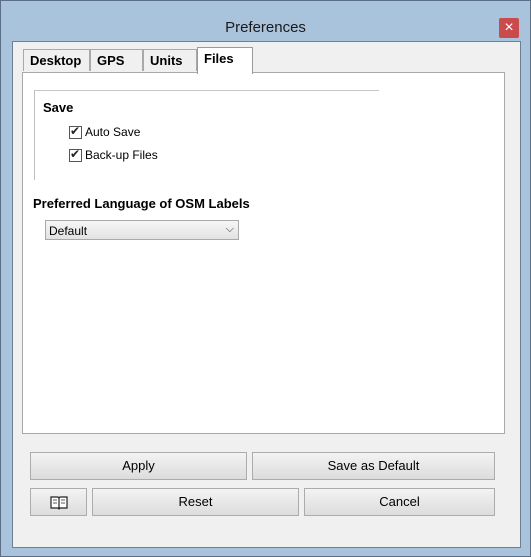 This screenshot has height=557, width=531. I want to click on book-icon, so click(59, 503).